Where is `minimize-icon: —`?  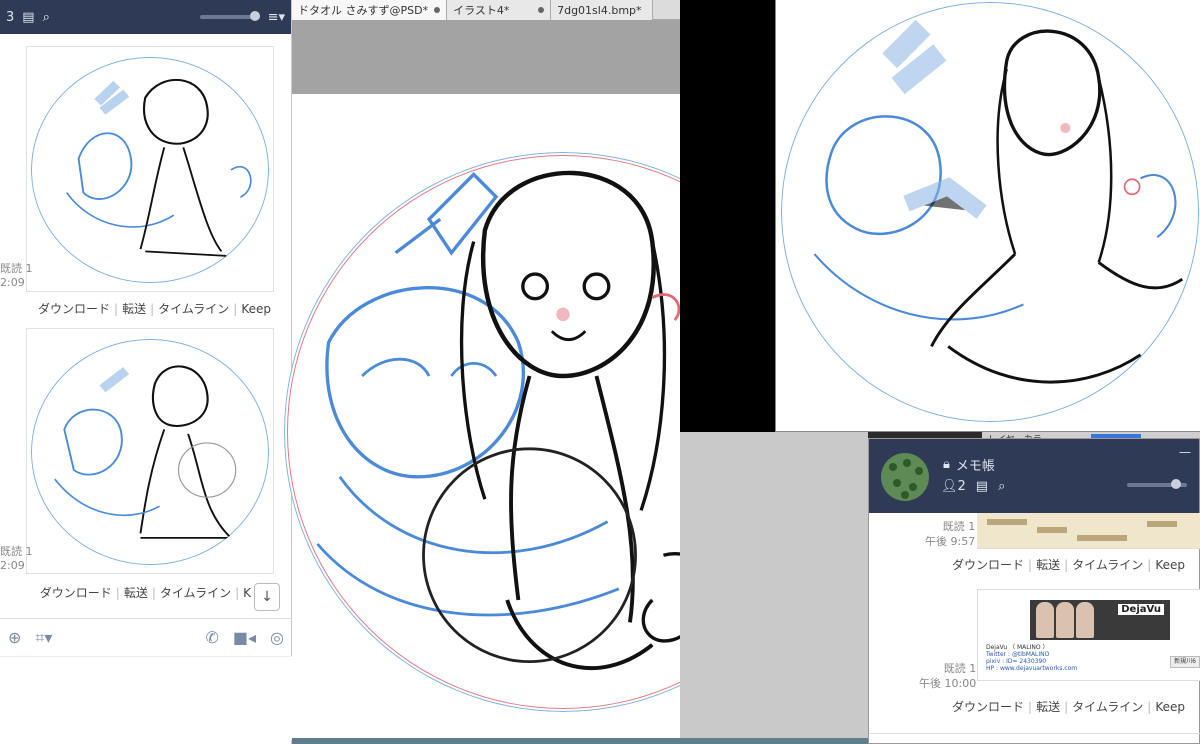
minimize-icon: — is located at coordinates (1185, 452).